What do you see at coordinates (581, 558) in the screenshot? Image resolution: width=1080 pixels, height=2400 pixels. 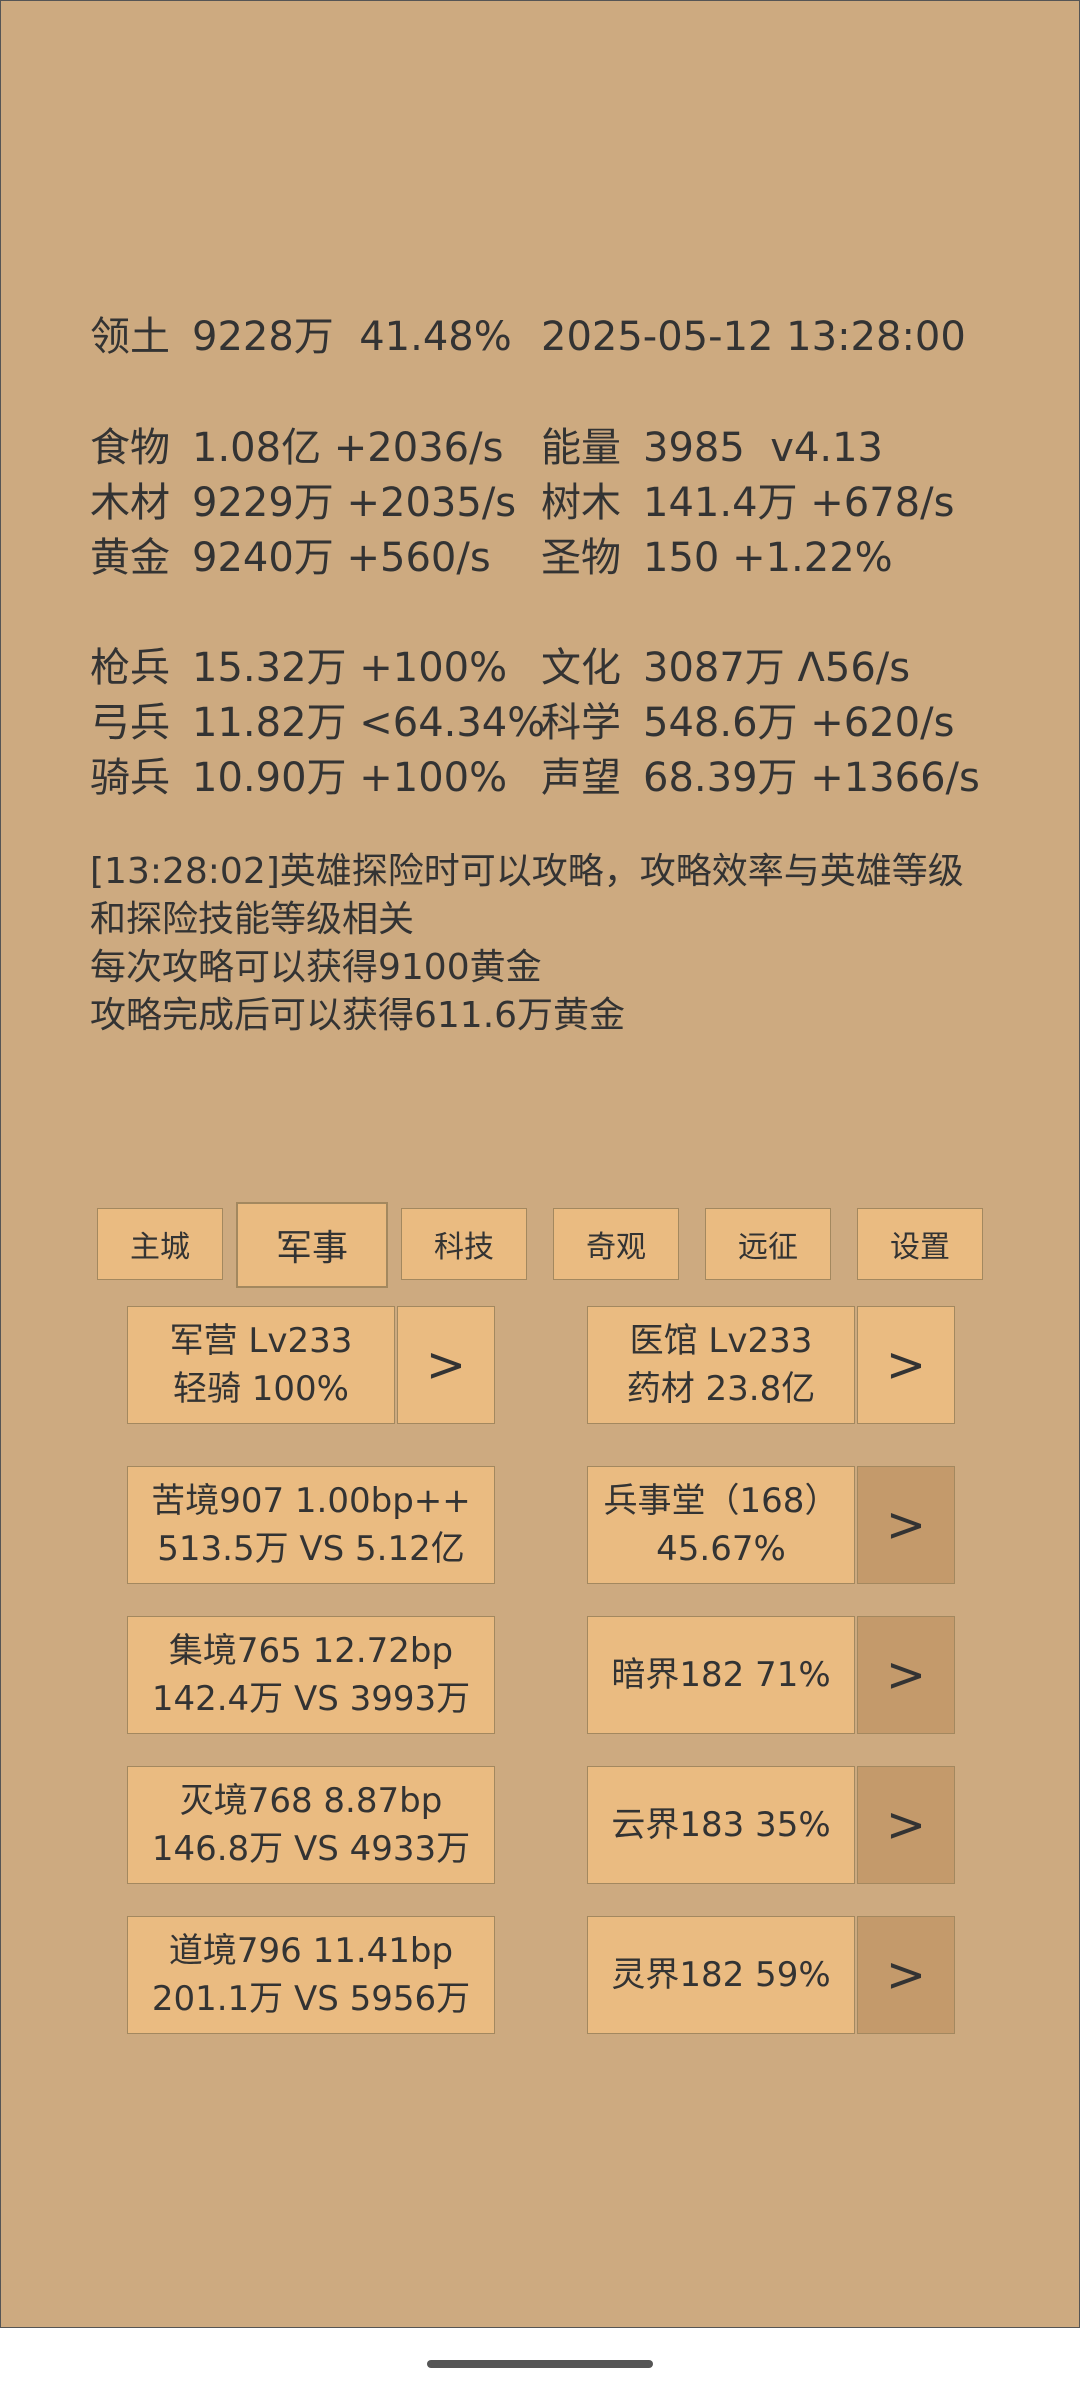 I see `relic-label: 圣物` at bounding box center [581, 558].